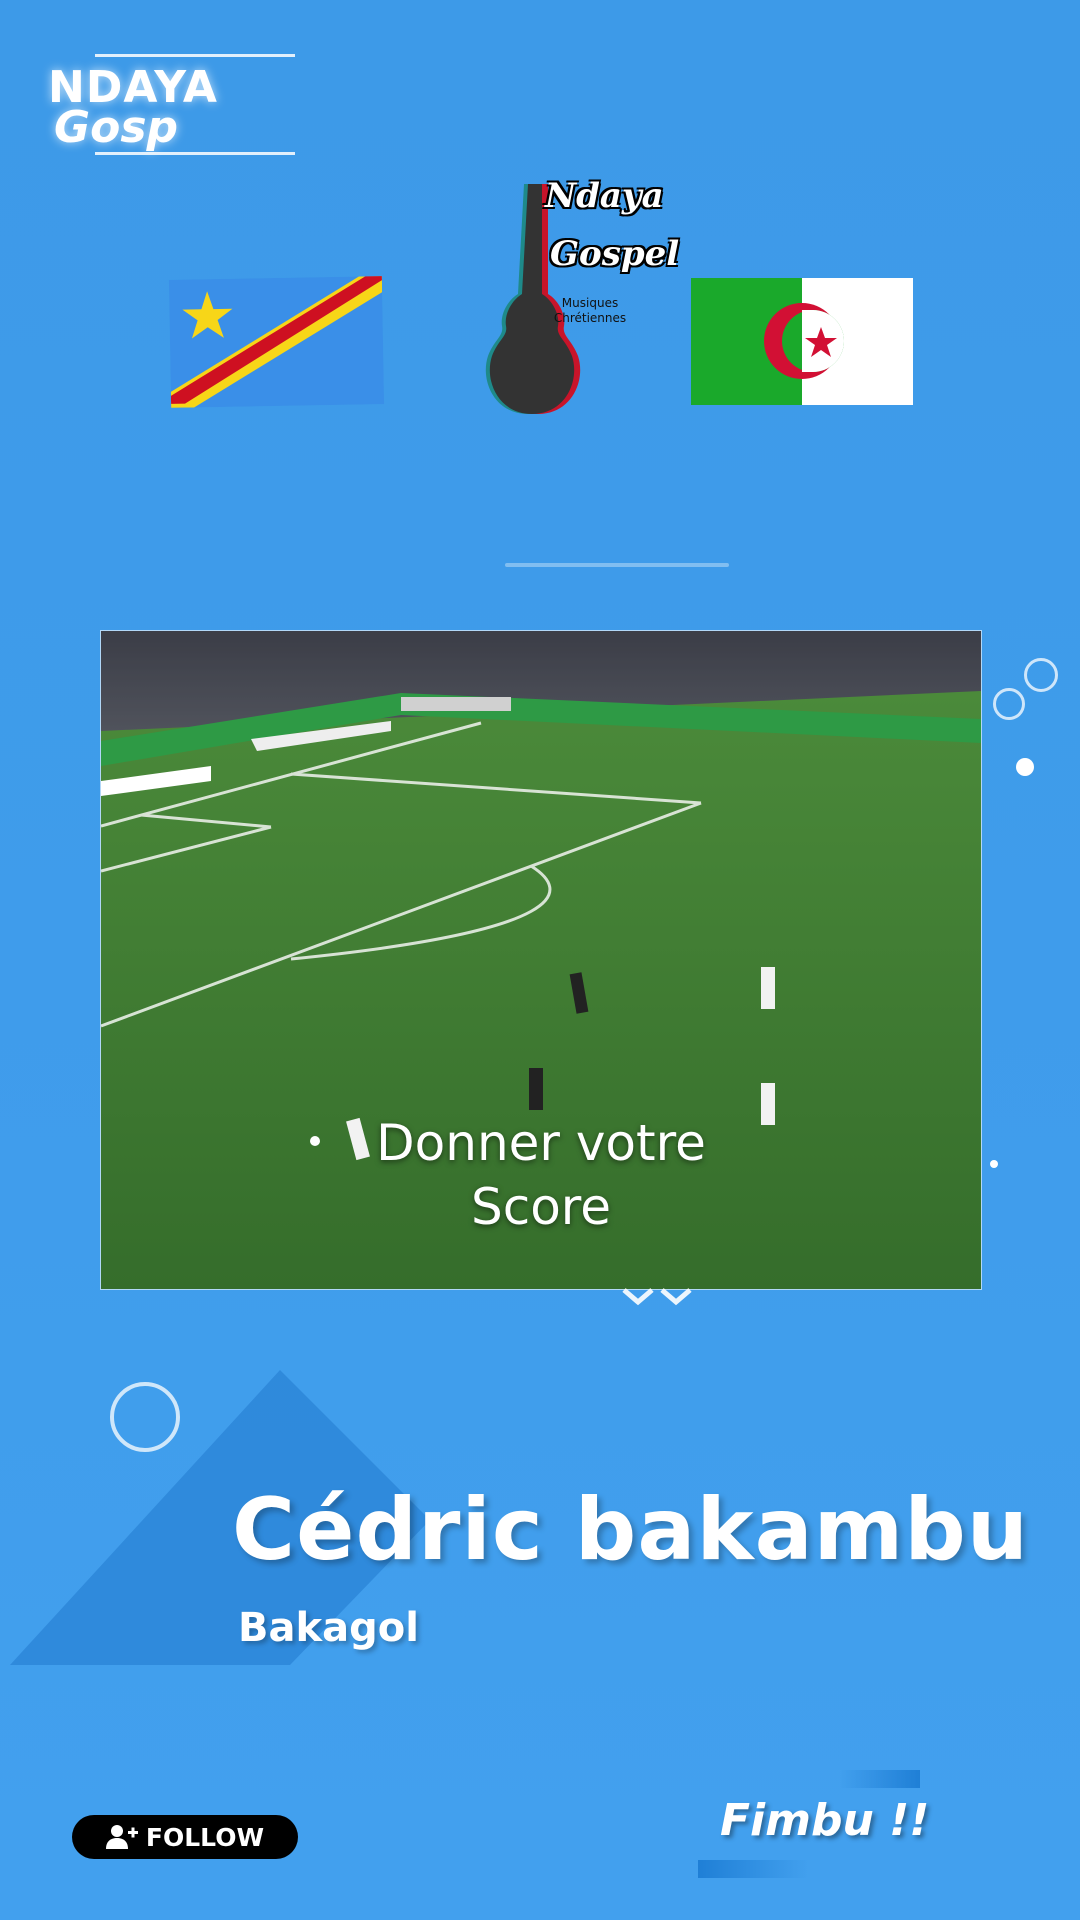 This screenshot has height=1920, width=1080. What do you see at coordinates (541, 1175) in the screenshot?
I see `video-caption: Donner votre Score` at bounding box center [541, 1175].